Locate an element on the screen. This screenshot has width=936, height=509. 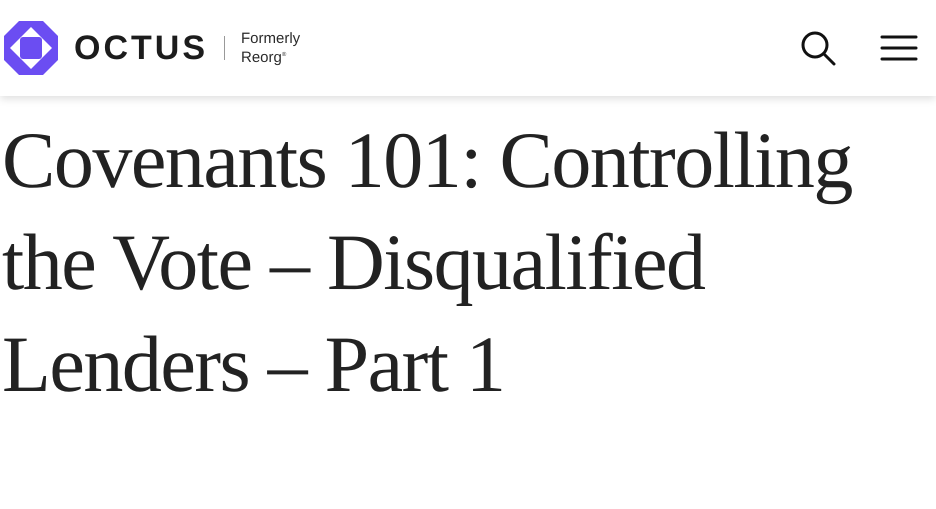
logo-icon is located at coordinates (31, 48).